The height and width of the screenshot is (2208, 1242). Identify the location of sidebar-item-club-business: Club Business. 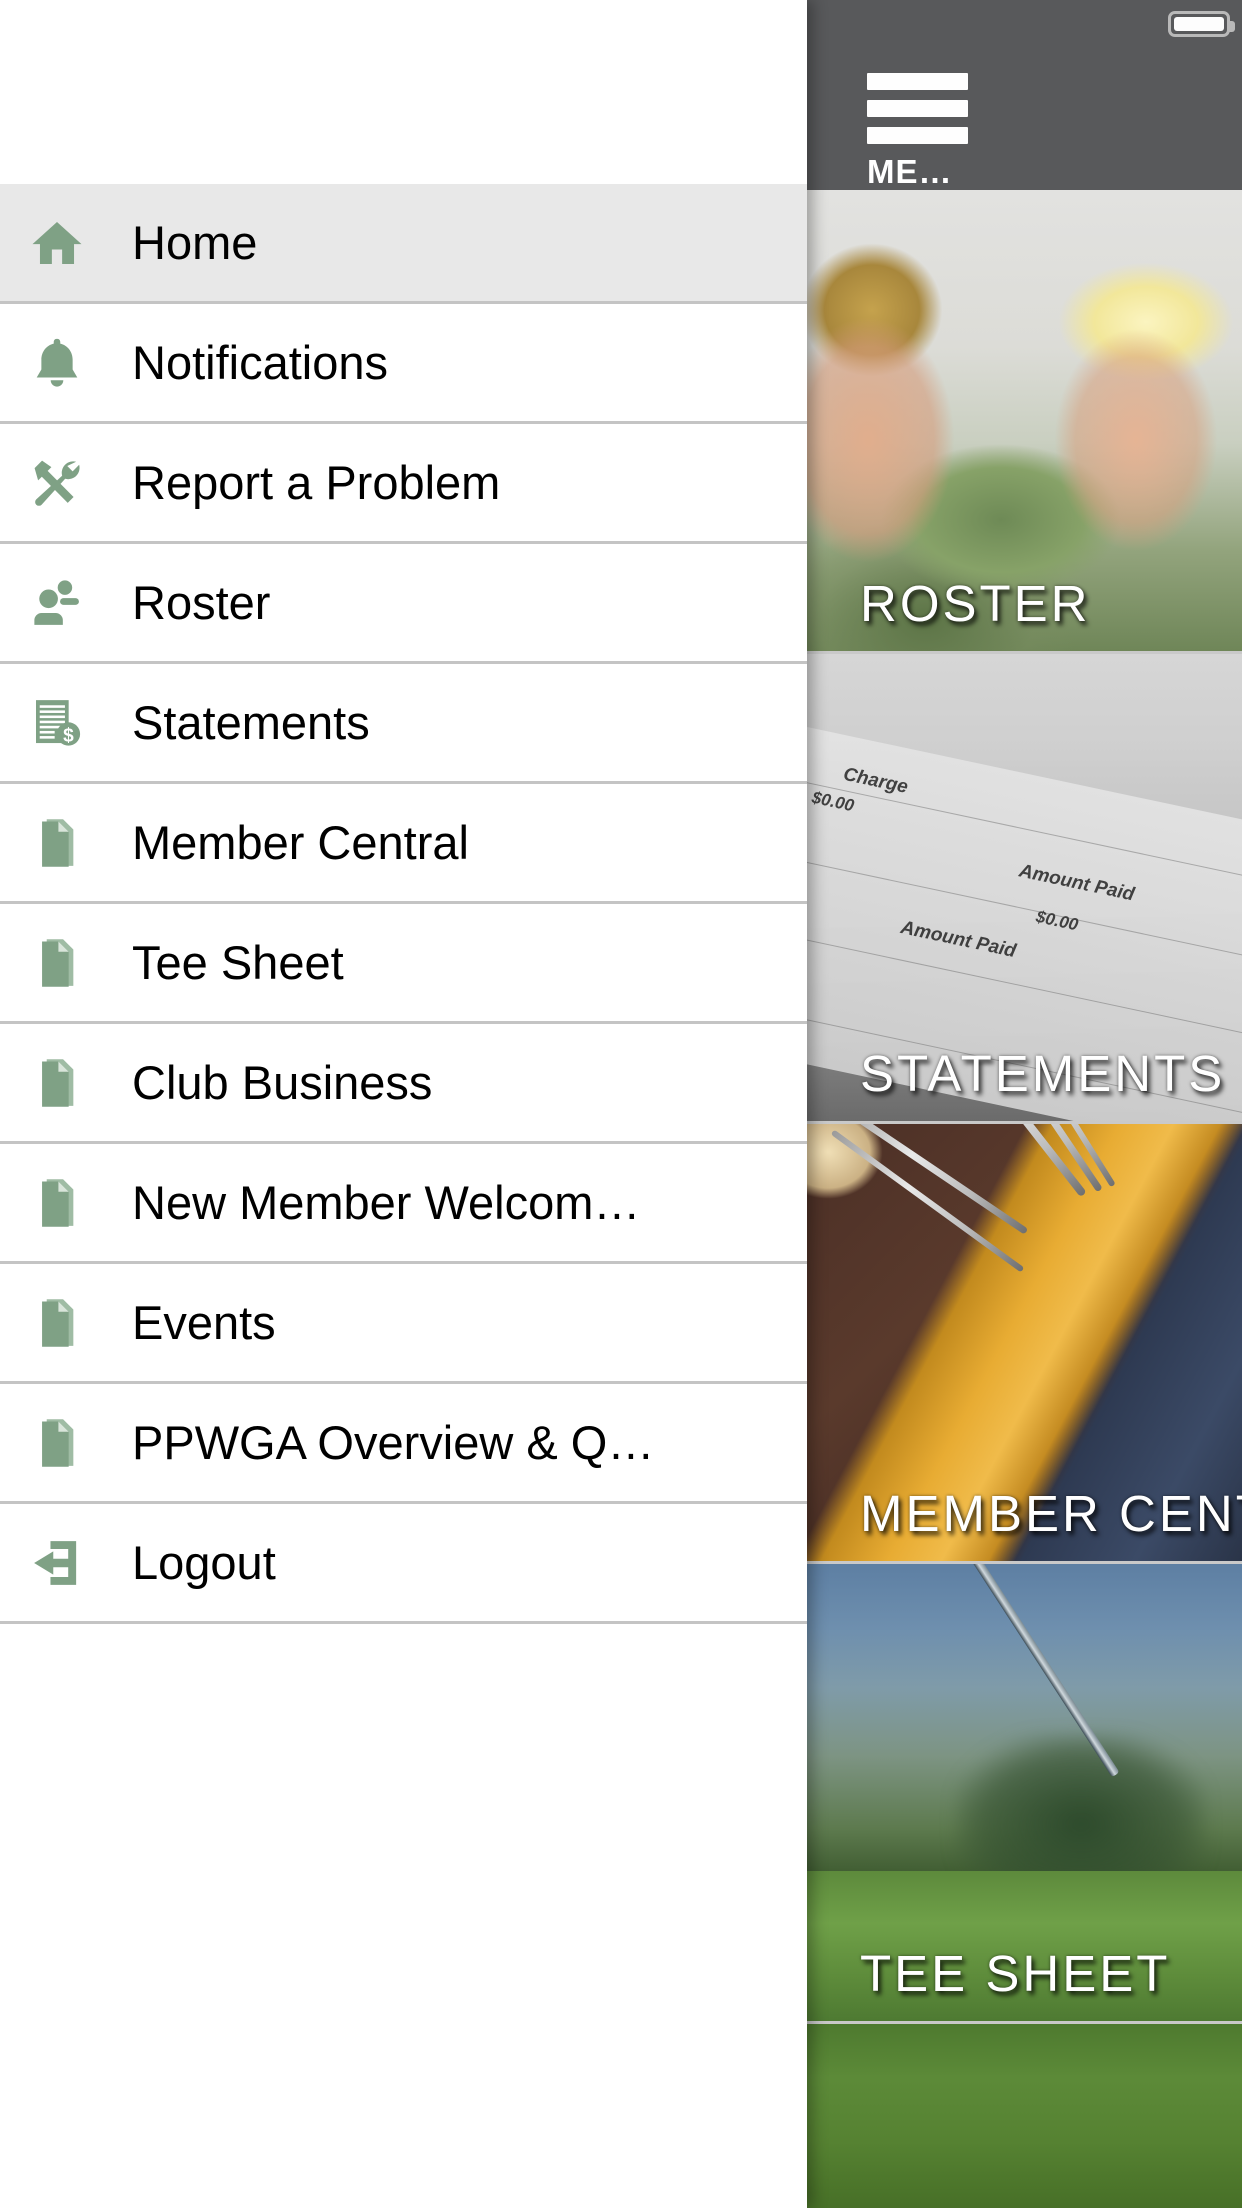
(403, 1084).